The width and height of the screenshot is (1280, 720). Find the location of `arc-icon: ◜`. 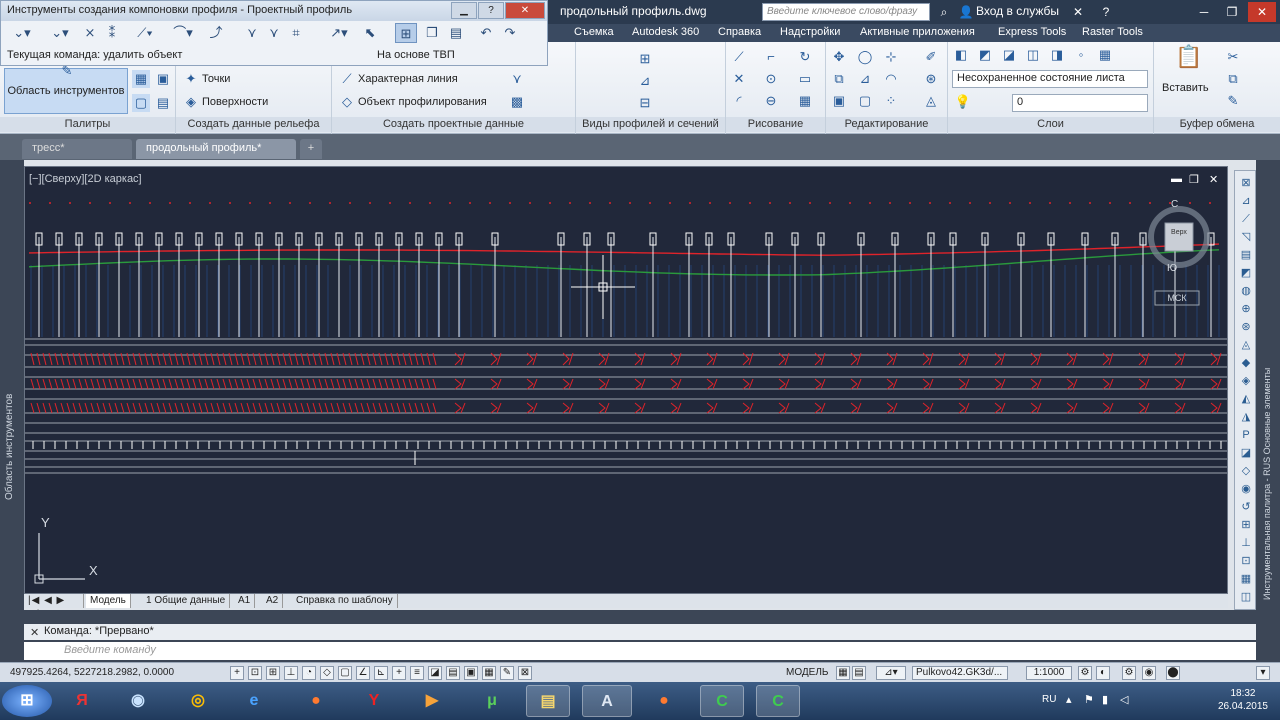

arc-icon: ◜ is located at coordinates (739, 101).